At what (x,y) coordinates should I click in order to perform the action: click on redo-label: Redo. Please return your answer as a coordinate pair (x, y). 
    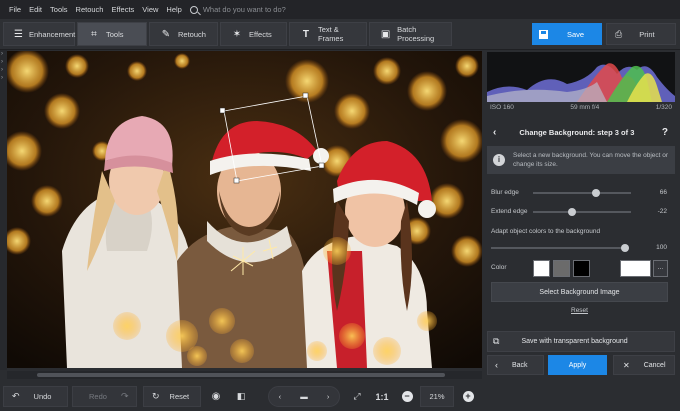
    Looking at the image, I should click on (98, 396).